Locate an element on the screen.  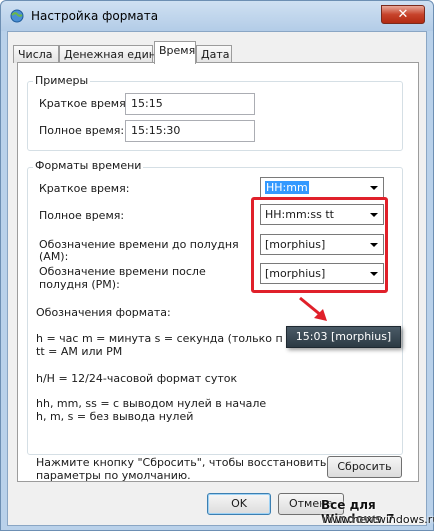
tab-label: Числа is located at coordinates (35, 54).